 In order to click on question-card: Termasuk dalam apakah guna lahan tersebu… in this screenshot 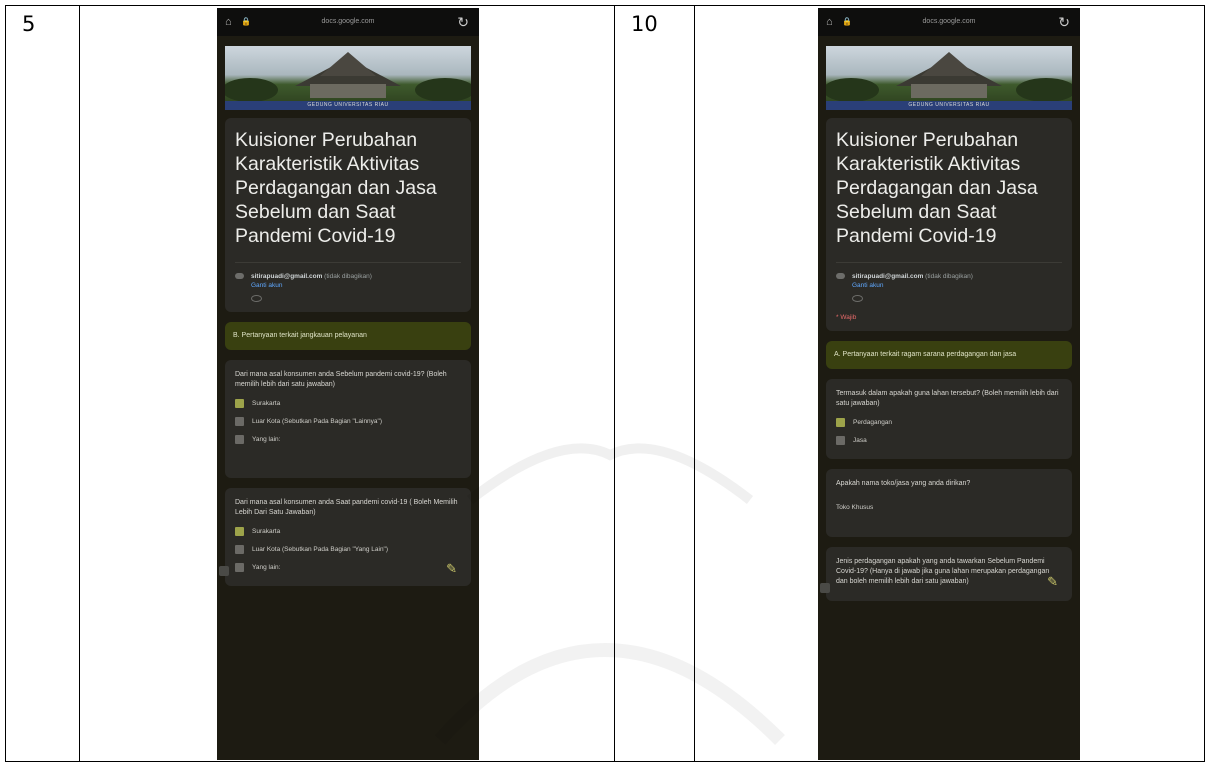, I will do `click(949, 419)`.